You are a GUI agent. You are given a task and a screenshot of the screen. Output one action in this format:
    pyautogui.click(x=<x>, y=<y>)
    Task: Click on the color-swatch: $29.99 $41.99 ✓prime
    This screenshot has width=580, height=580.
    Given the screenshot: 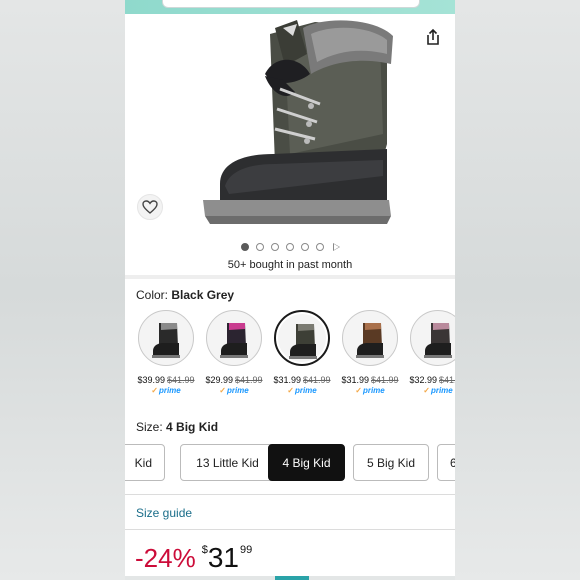 What is the action you would take?
    pyautogui.click(x=234, y=354)
    